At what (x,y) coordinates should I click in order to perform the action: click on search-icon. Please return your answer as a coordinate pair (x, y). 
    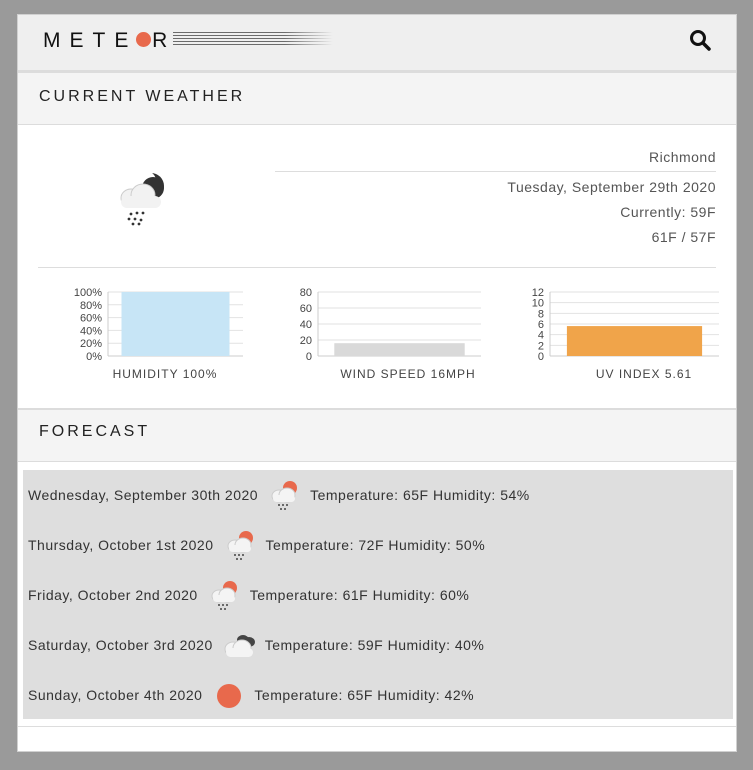
    Looking at the image, I should click on (700, 40).